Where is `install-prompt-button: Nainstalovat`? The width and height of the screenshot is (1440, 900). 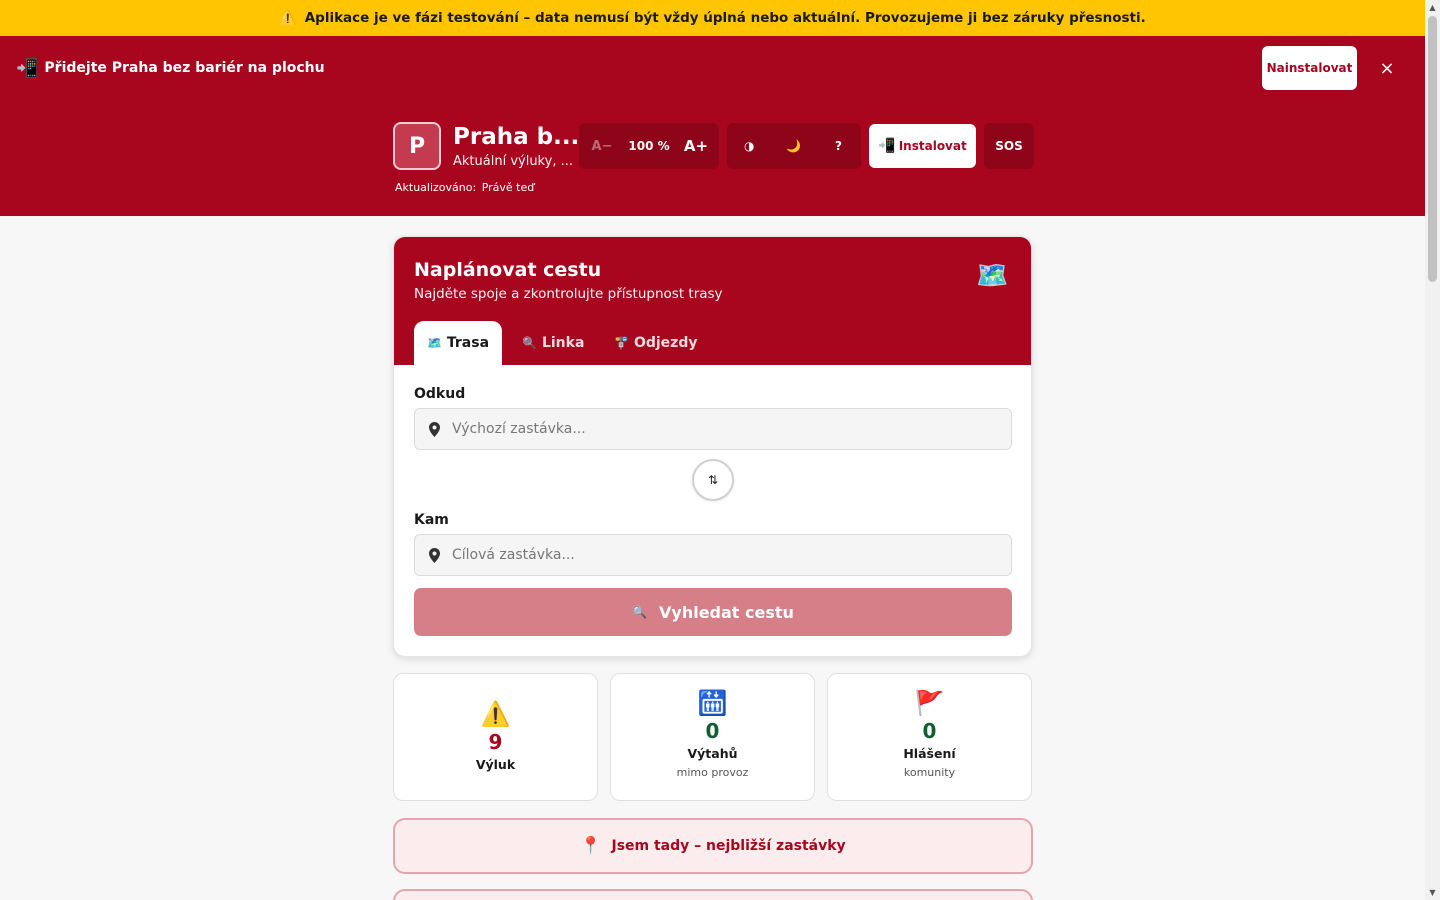
install-prompt-button: Nainstalovat is located at coordinates (1309, 68).